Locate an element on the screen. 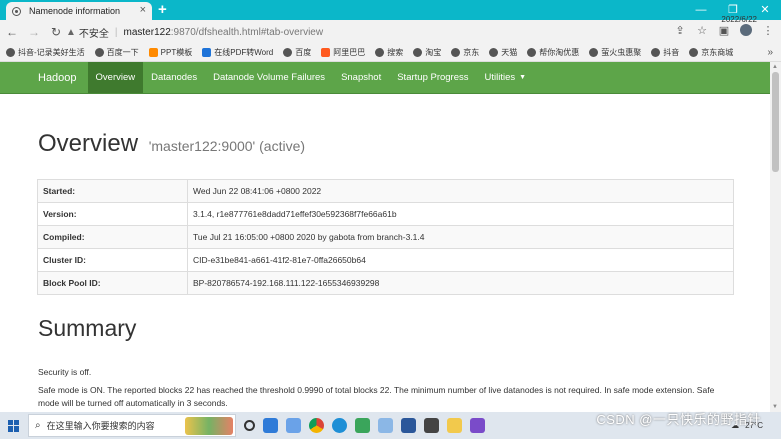  search-icon: ⌕ is located at coordinates (38, 425).